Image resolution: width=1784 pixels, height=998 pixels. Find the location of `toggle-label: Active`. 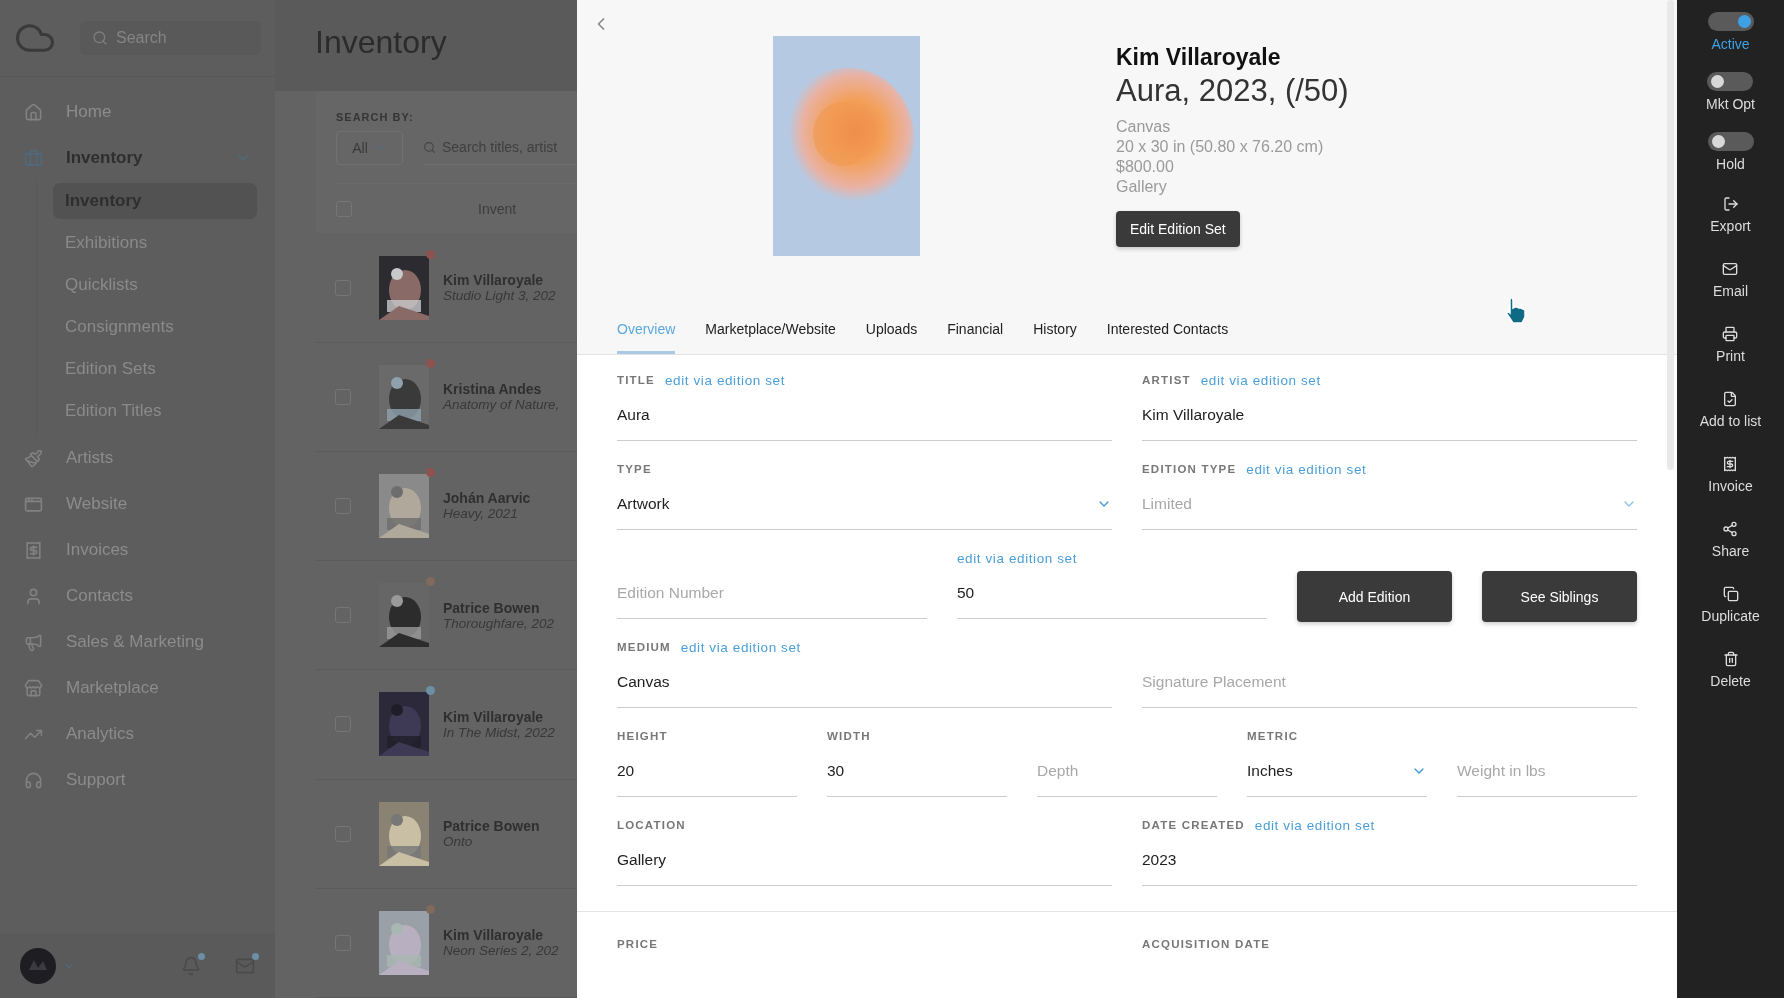

toggle-label: Active is located at coordinates (1730, 44).